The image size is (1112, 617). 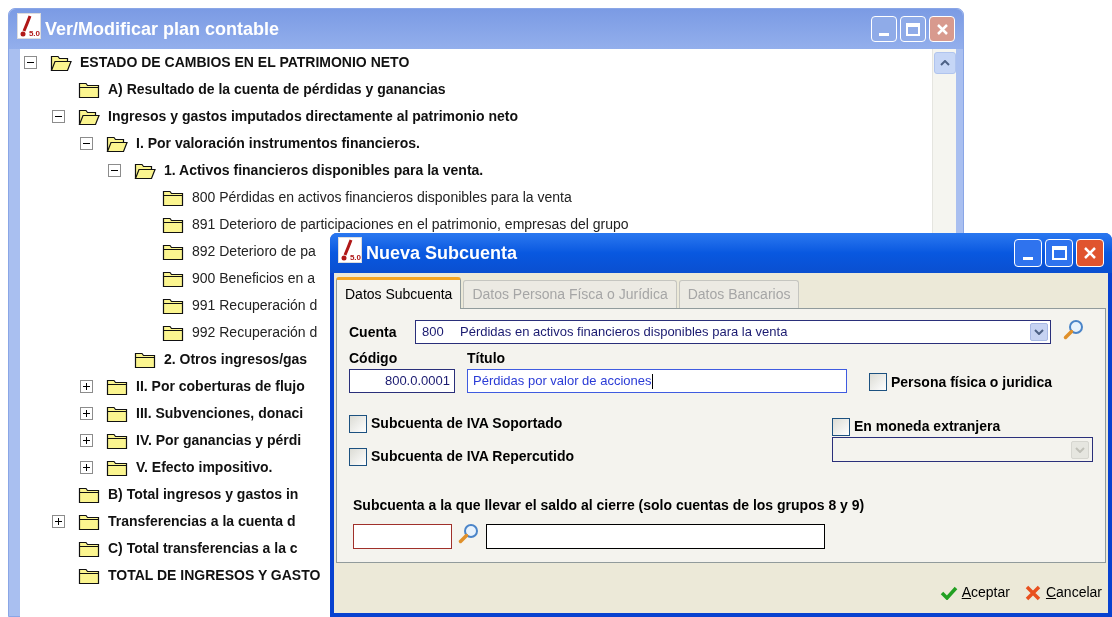 What do you see at coordinates (219, 440) in the screenshot?
I see `tree-item-label: IV. Por ganancias y pérdi` at bounding box center [219, 440].